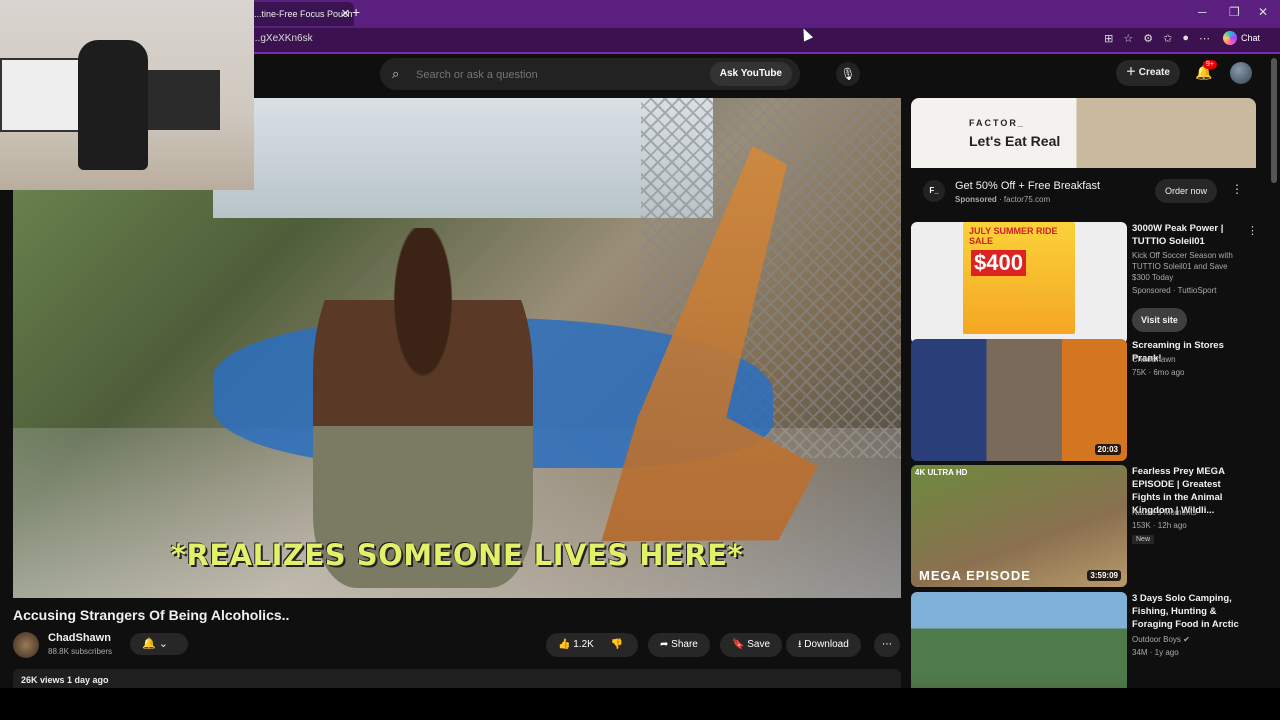 This screenshot has height=720, width=1280. I want to click on recommendation-stats: 153K · 12h ago, so click(1159, 525).